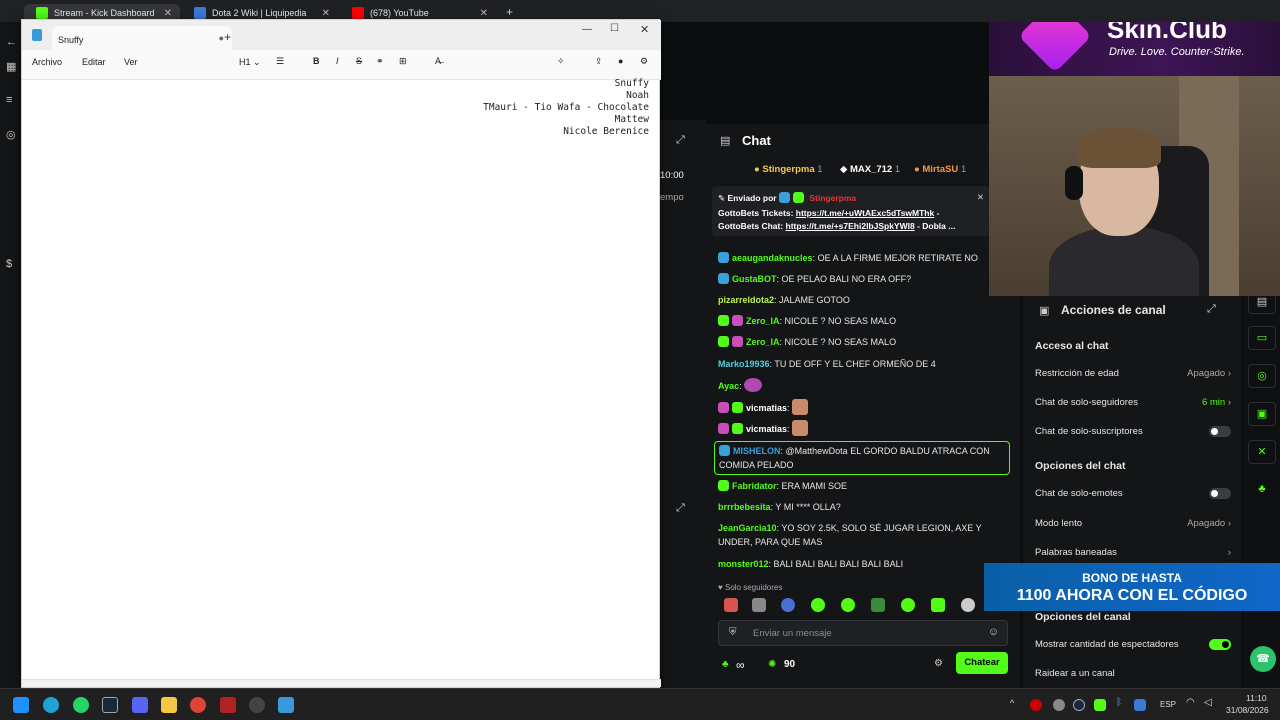 This screenshot has width=1280, height=720. Describe the element at coordinates (864, 486) in the screenshot. I see `chat-message: Fabridator: ERA MAMI SOE` at that location.